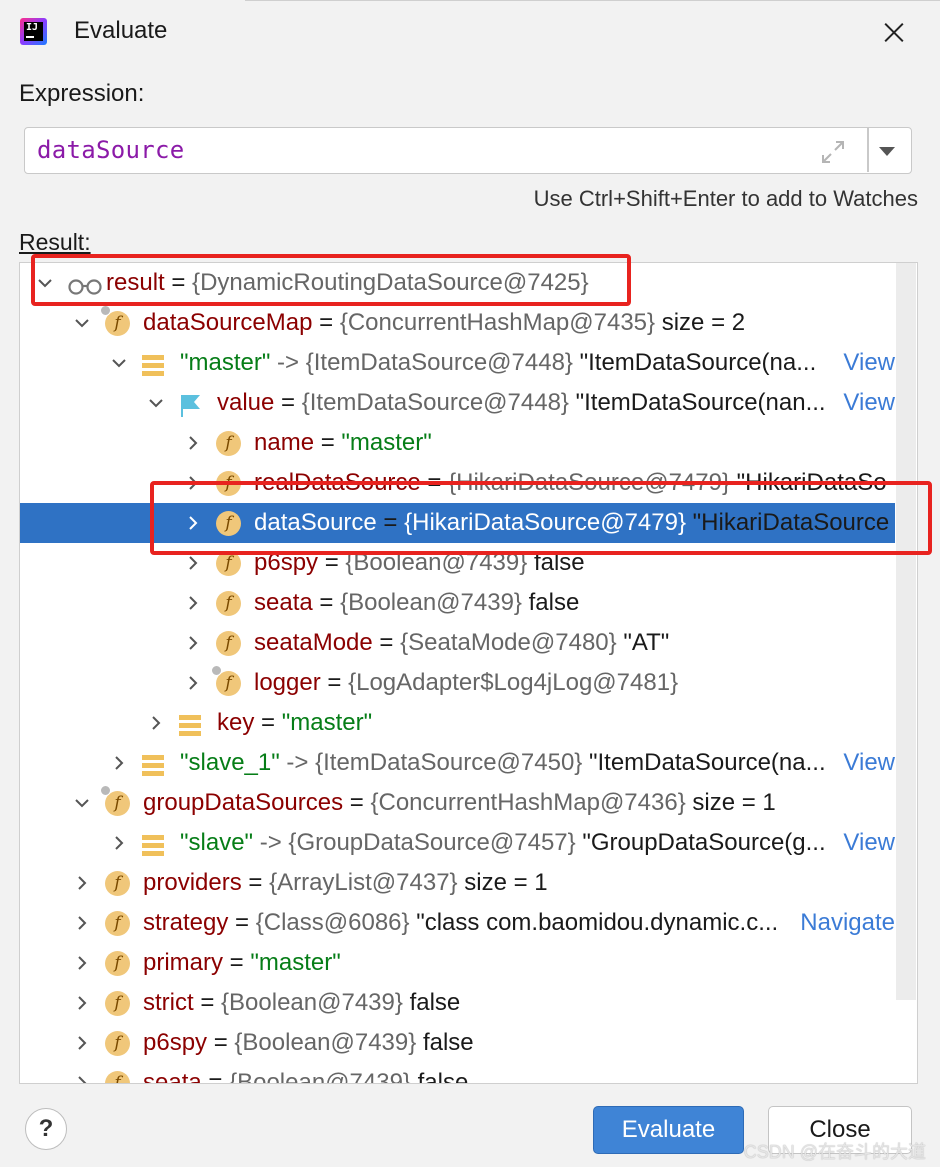  Describe the element at coordinates (121, 30) in the screenshot. I see `window-title: Evaluate` at that location.